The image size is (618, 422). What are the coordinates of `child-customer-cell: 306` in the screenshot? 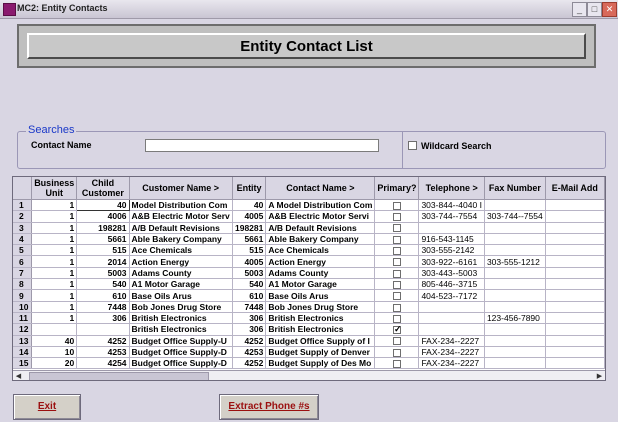 It's located at (103, 318).